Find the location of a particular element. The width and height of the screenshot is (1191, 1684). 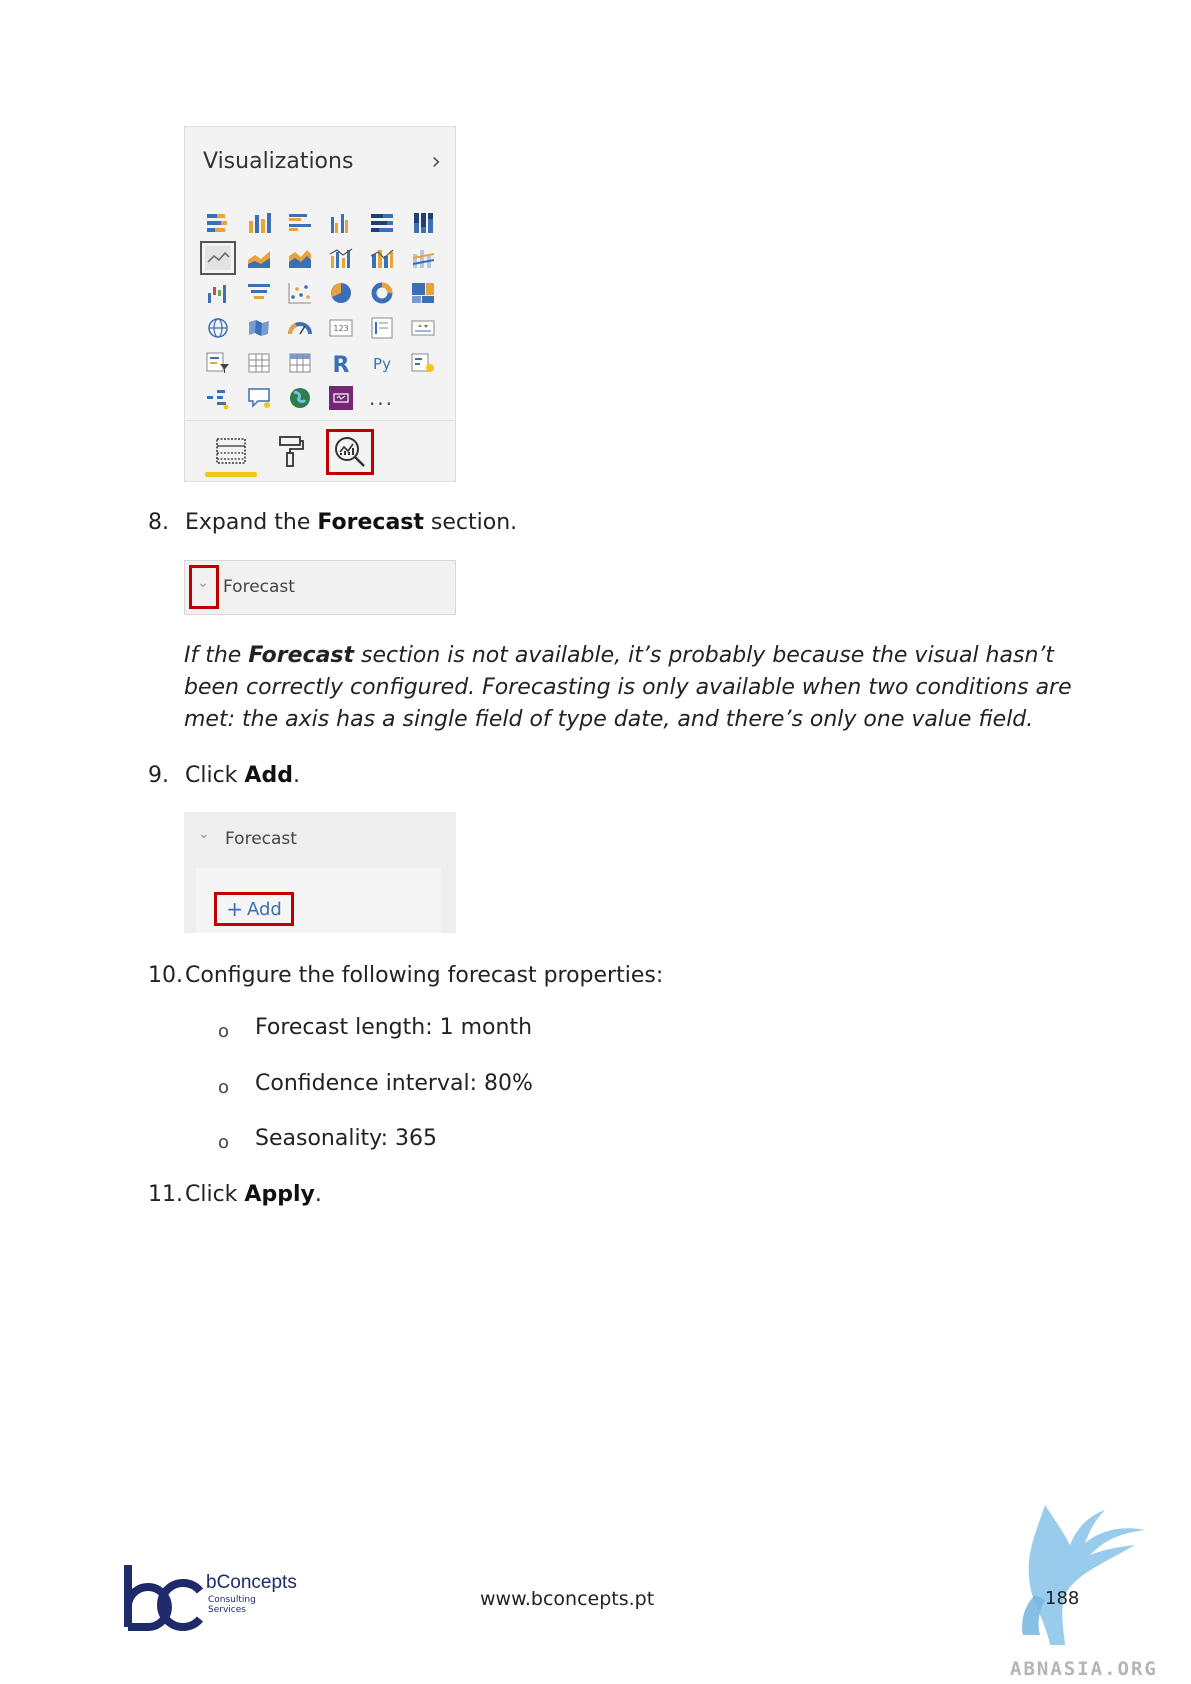

slicer-icon is located at coordinates (217, 362).